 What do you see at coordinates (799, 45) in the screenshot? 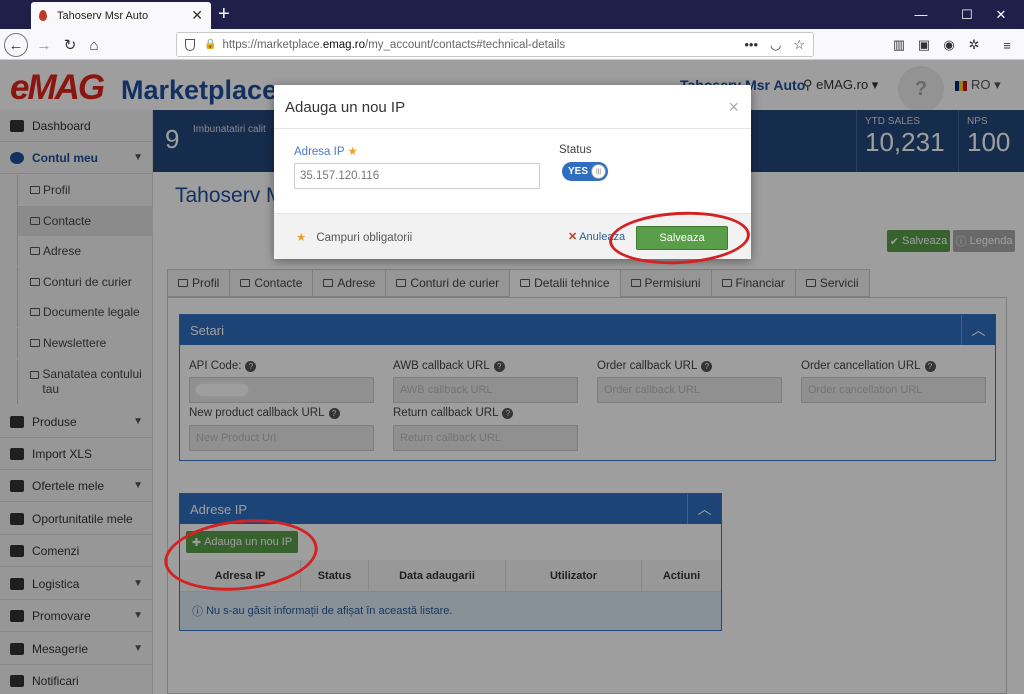
I see `bookmark-star-icon: ☆` at bounding box center [799, 45].